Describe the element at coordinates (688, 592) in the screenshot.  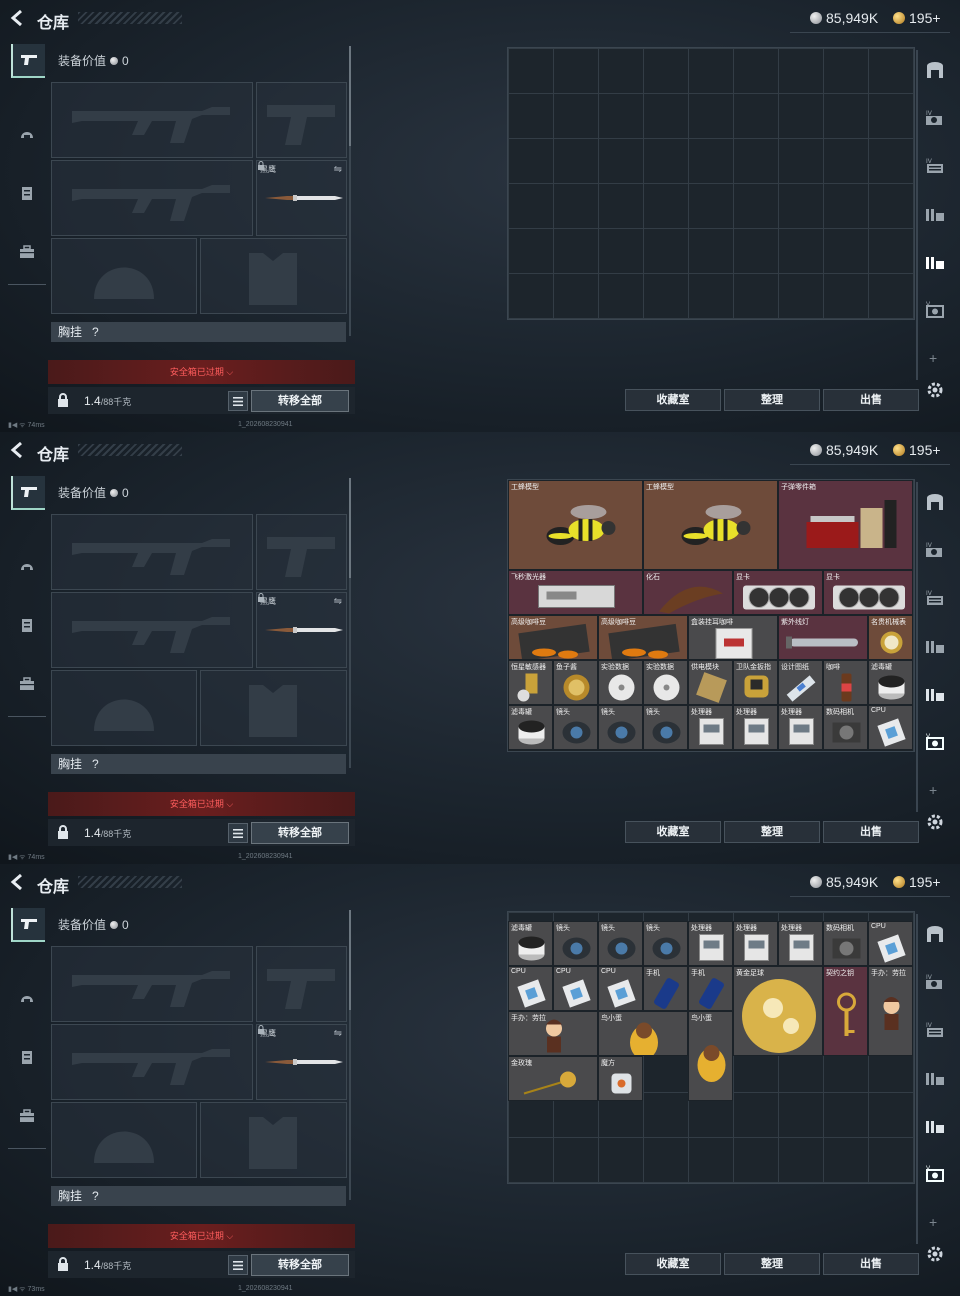
I see `storage-item: 化石` at that location.